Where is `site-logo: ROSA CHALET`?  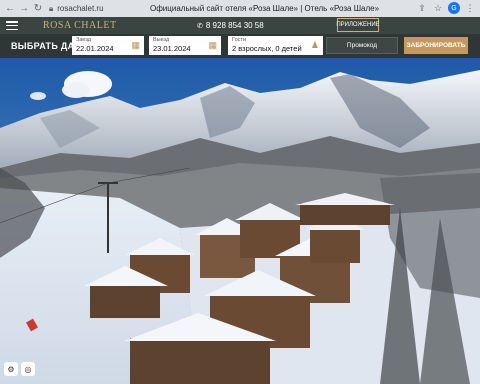
site-logo: ROSA CHALET is located at coordinates (80, 25).